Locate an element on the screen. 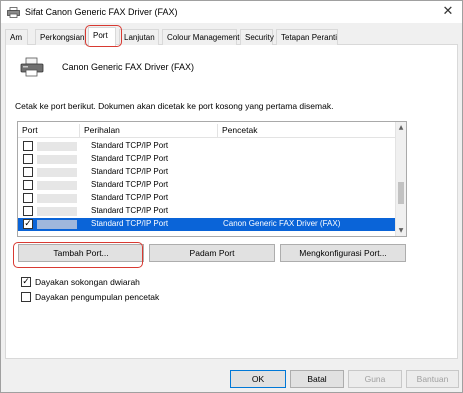 Image resolution: width=463 pixels, height=393 pixels. window-title: Sifat Canon Generic FAX Driver (FAX) is located at coordinates (101, 12).